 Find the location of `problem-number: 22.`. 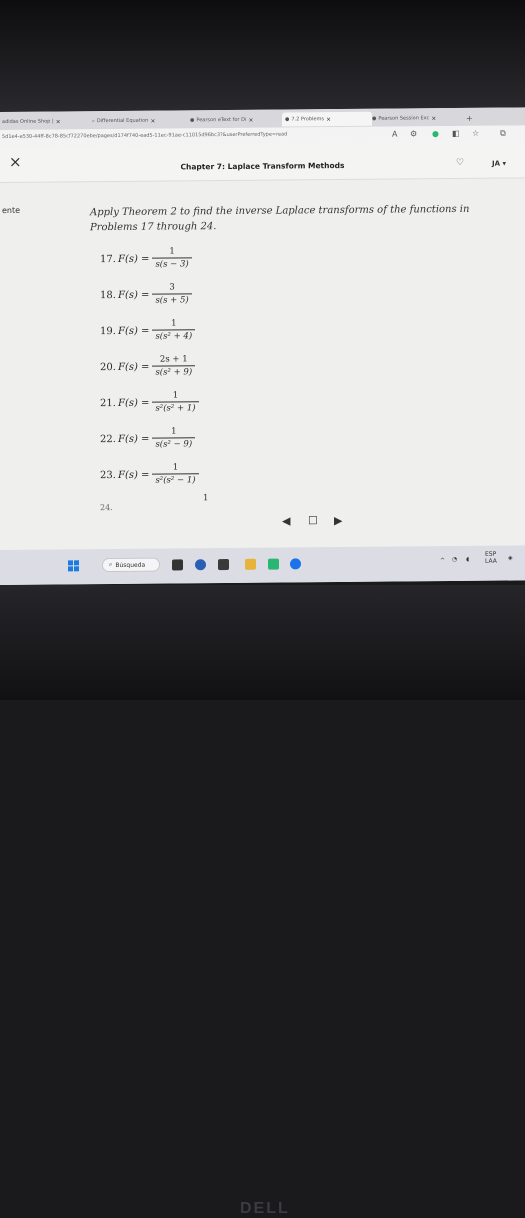

problem-number: 22. is located at coordinates (108, 439).